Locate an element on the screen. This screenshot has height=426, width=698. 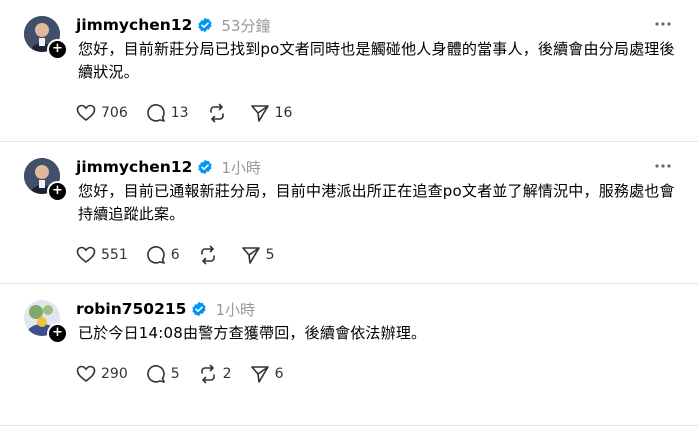
share-count: 6 is located at coordinates (279, 374).